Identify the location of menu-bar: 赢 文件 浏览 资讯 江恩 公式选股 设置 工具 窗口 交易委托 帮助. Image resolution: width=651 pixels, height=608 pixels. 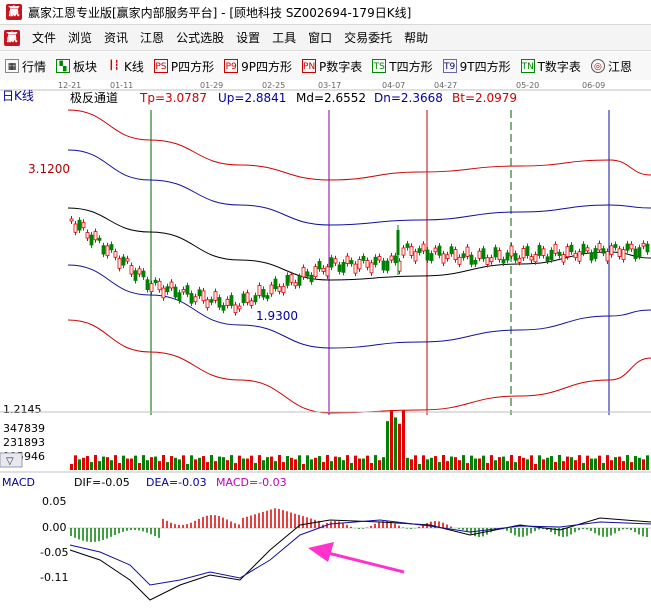
(325, 38).